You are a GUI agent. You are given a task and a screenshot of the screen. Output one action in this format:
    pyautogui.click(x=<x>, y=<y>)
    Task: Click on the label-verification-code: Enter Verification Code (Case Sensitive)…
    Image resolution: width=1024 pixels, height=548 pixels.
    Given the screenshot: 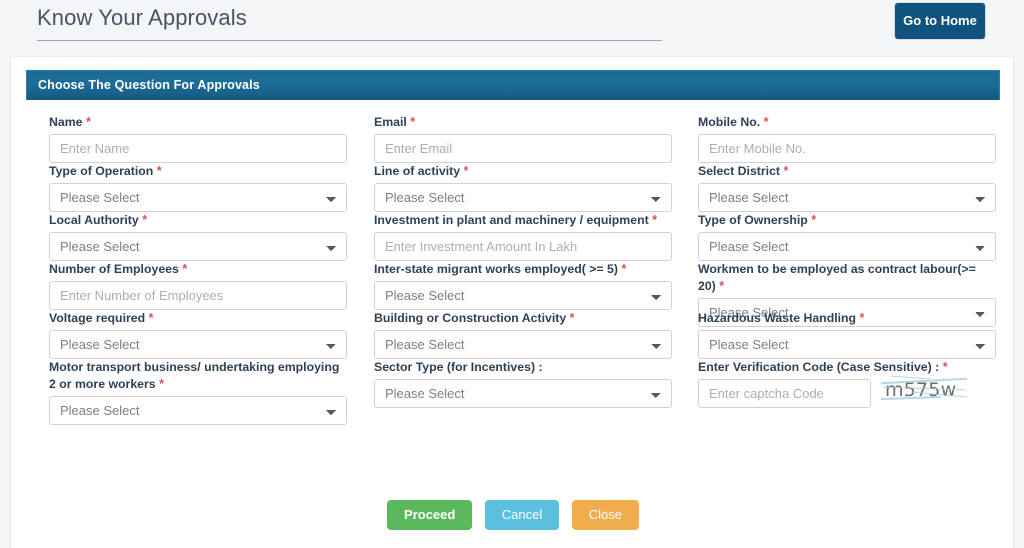 What is the action you would take?
    pyautogui.click(x=823, y=367)
    